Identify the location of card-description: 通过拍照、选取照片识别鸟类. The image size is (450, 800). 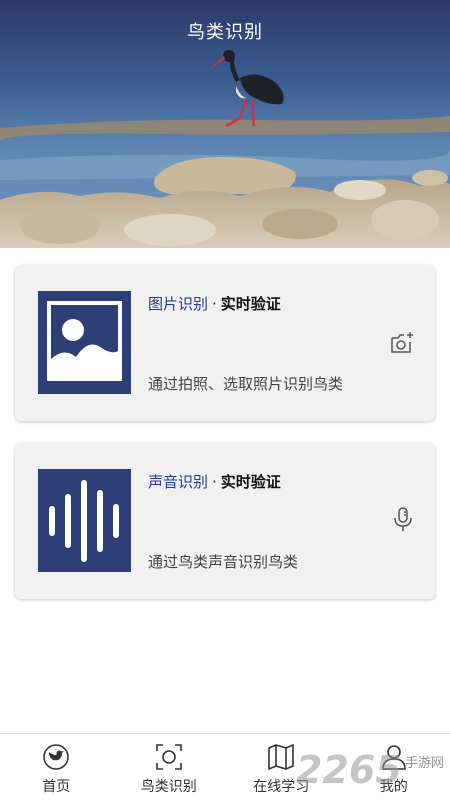
(246, 384).